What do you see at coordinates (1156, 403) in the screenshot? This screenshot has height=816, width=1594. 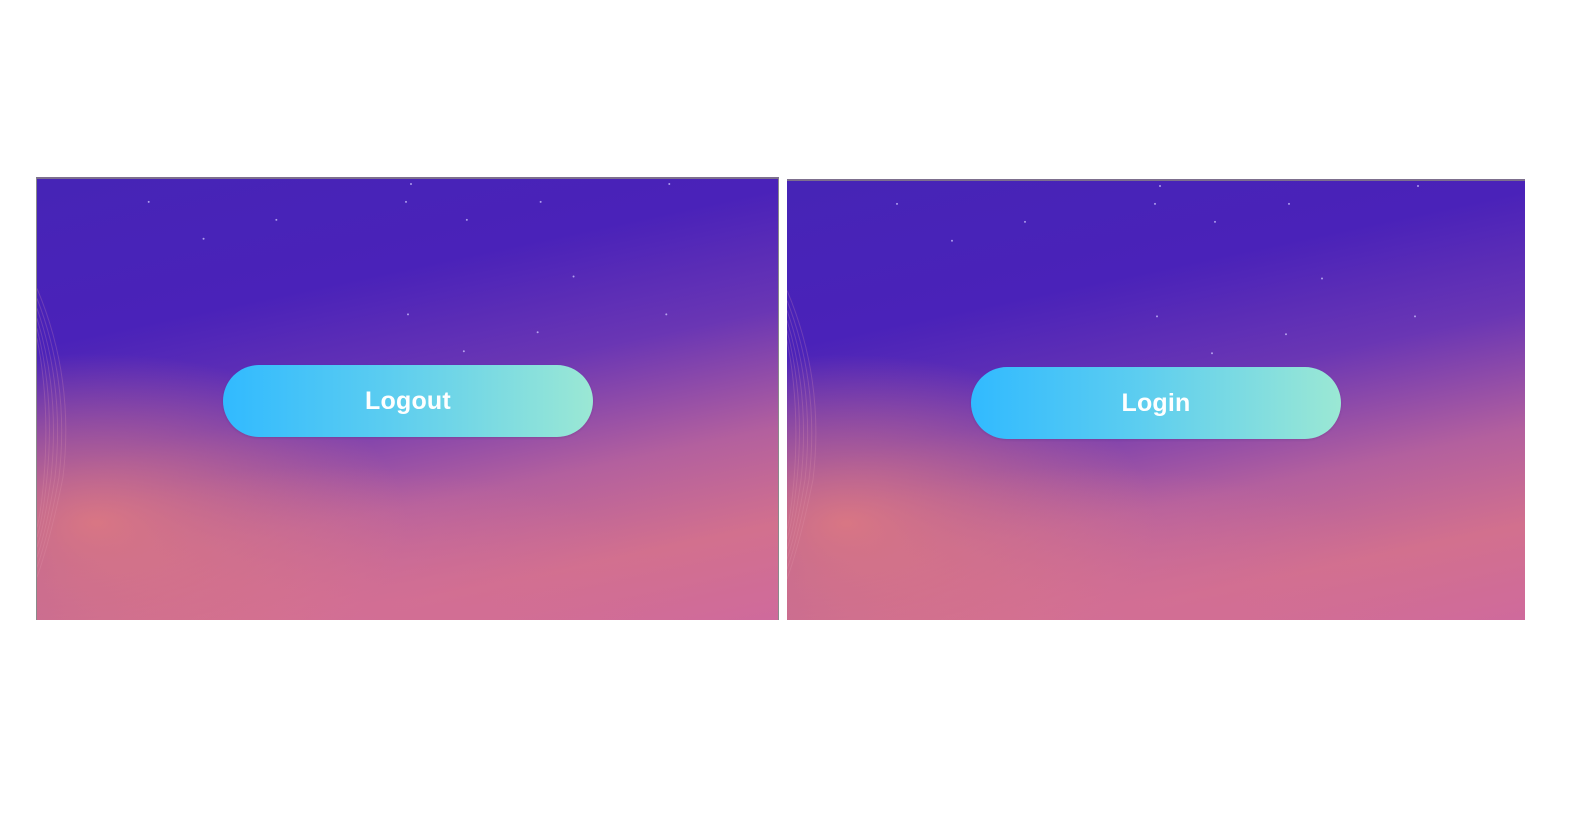 I see `login-button: Login` at bounding box center [1156, 403].